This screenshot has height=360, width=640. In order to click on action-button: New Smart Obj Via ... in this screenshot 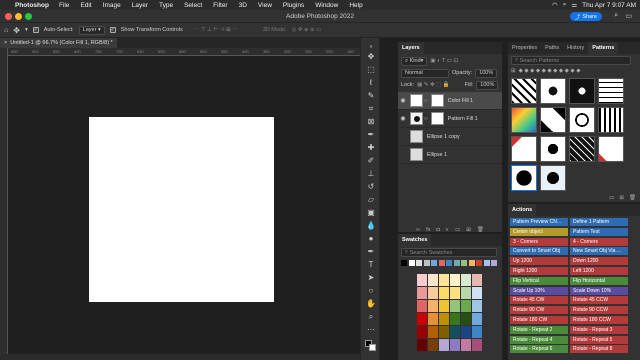, I will do `click(599, 251)`.